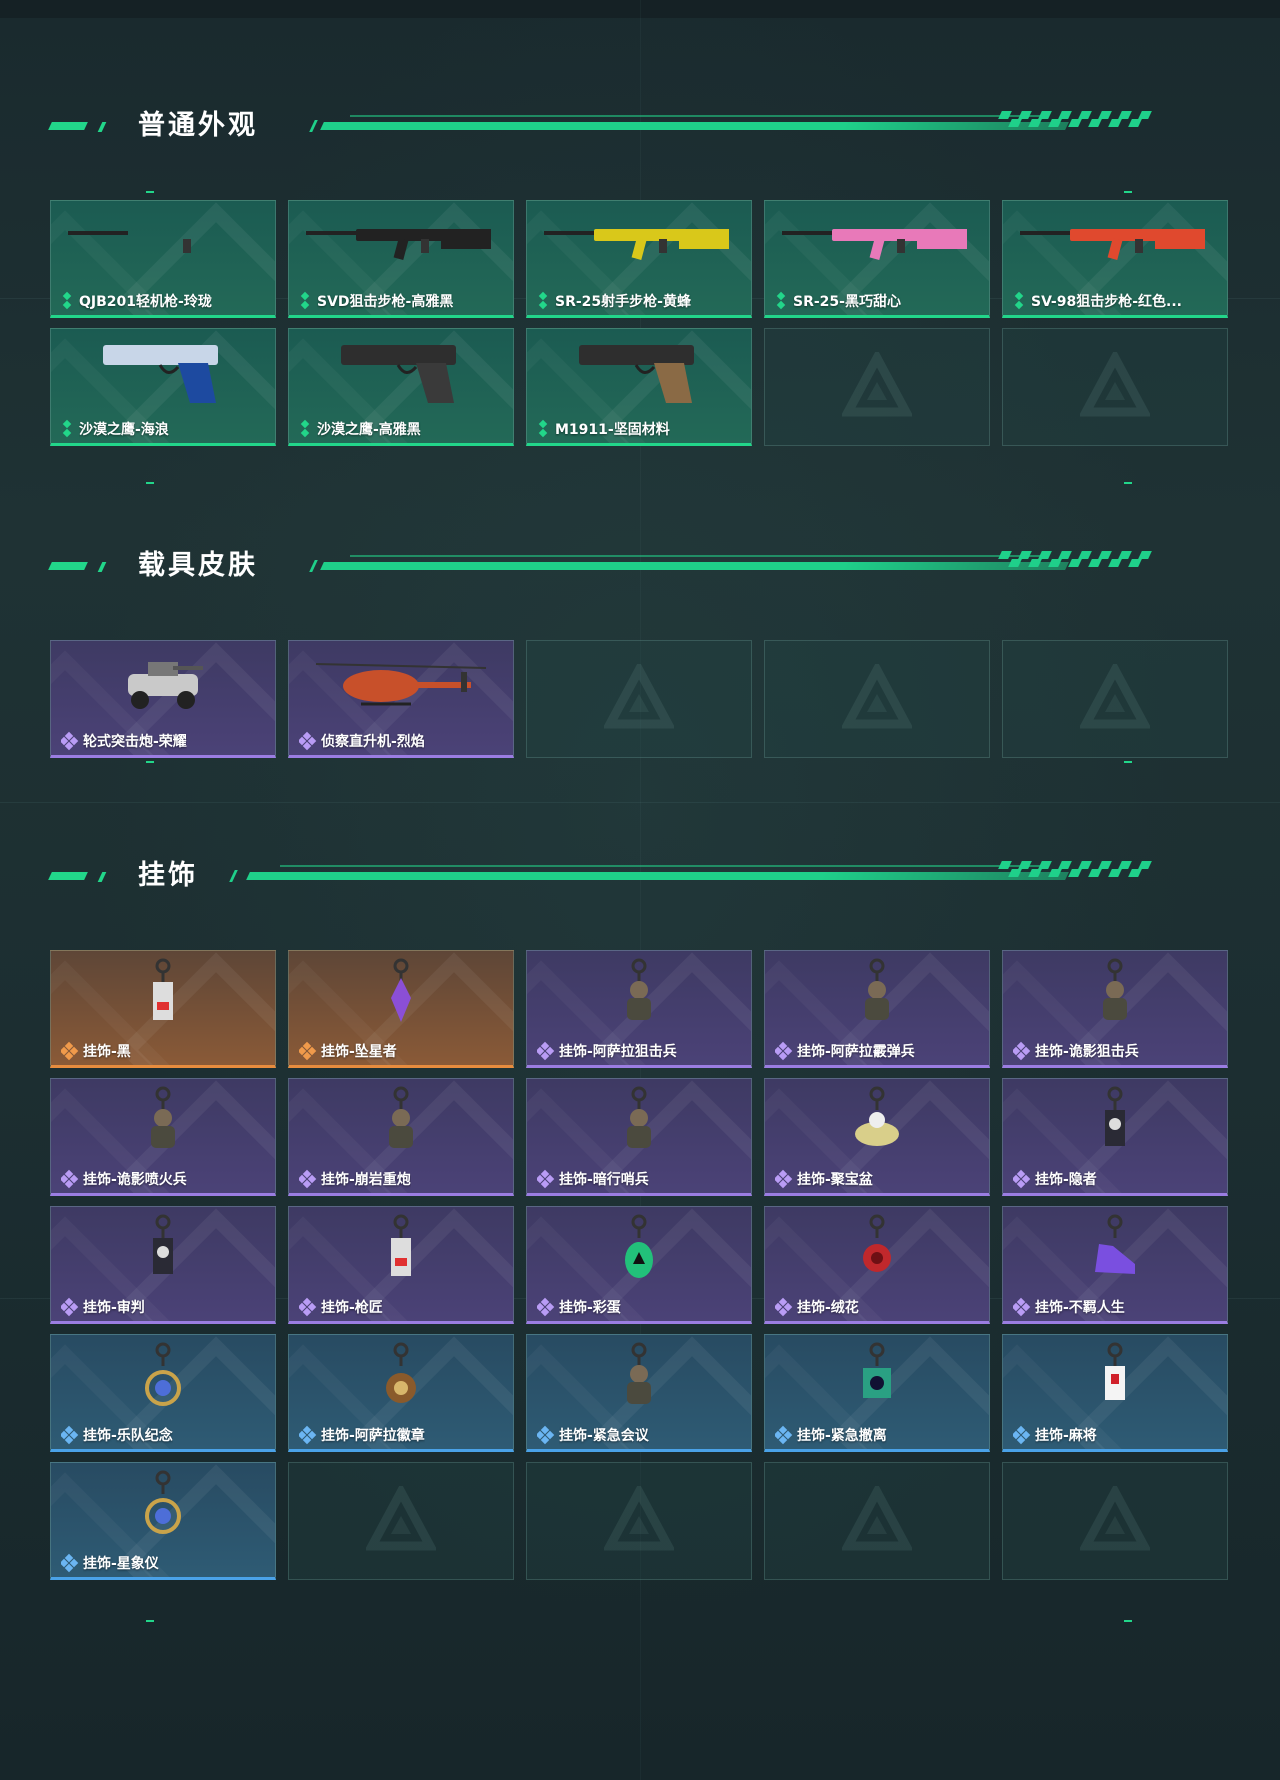  What do you see at coordinates (385, 302) in the screenshot?
I see `item-name: SVD狙击步枪-高雅黑` at bounding box center [385, 302].